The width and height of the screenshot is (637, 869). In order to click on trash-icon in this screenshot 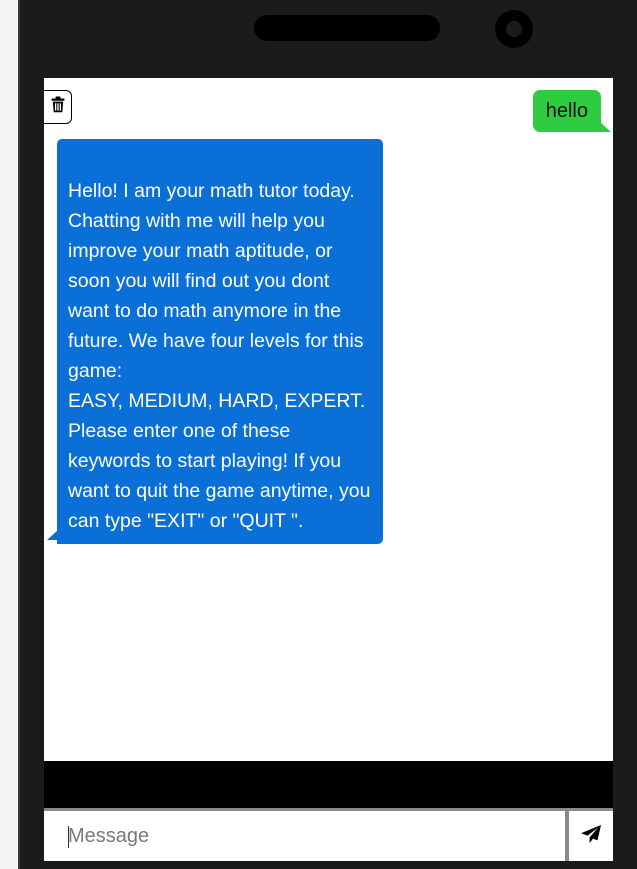, I will do `click(58, 107)`.